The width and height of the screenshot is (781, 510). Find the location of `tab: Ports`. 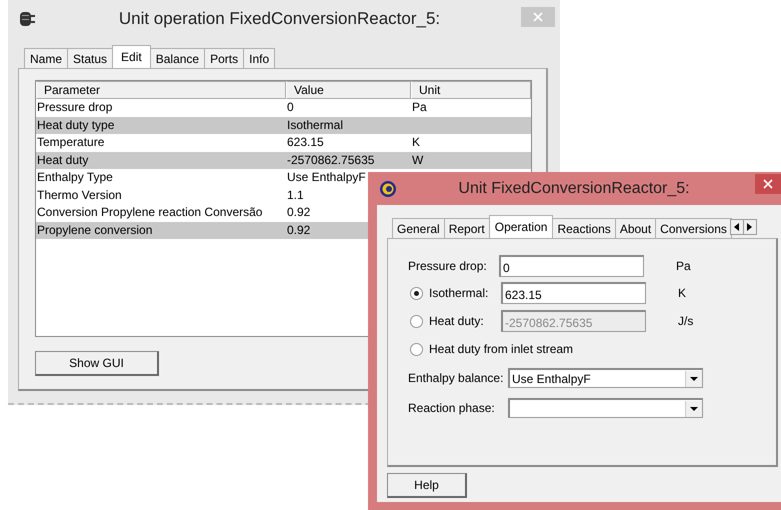

tab: Ports is located at coordinates (224, 58).